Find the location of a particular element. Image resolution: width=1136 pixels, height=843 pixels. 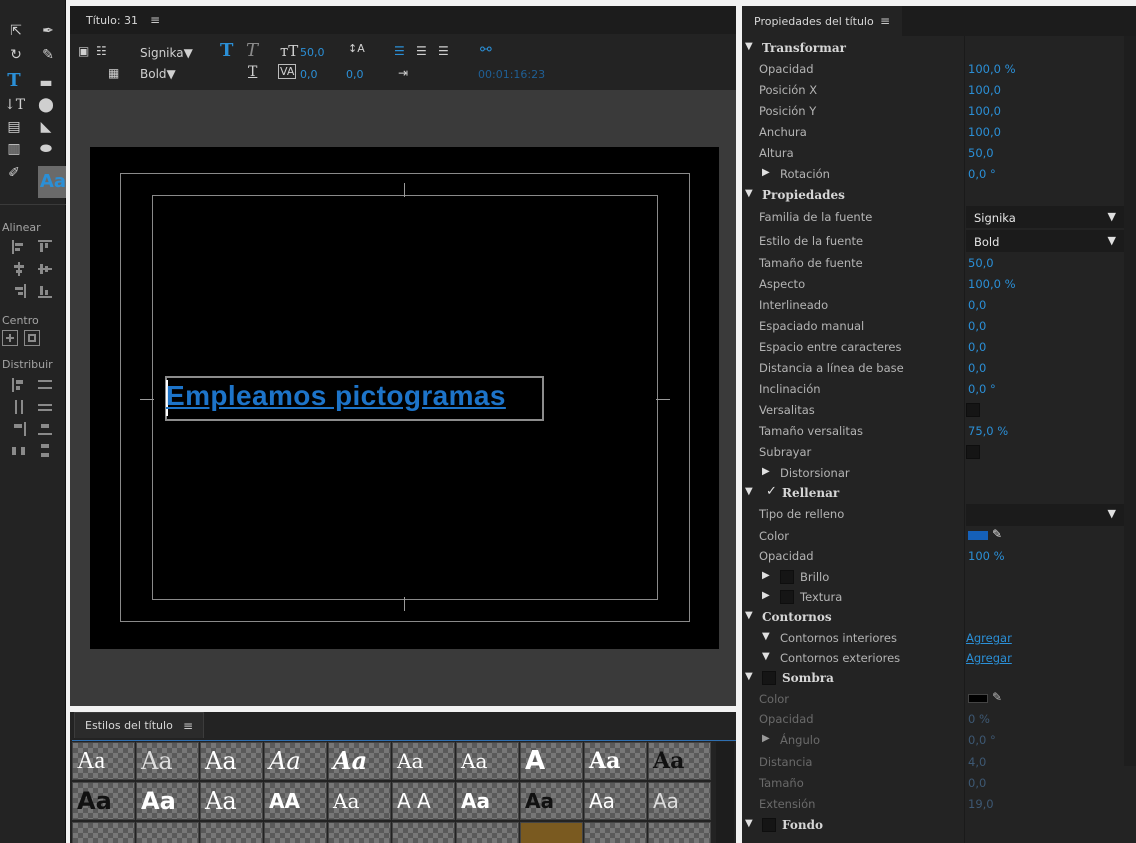

distribute-right-icon is located at coordinates (19, 429).